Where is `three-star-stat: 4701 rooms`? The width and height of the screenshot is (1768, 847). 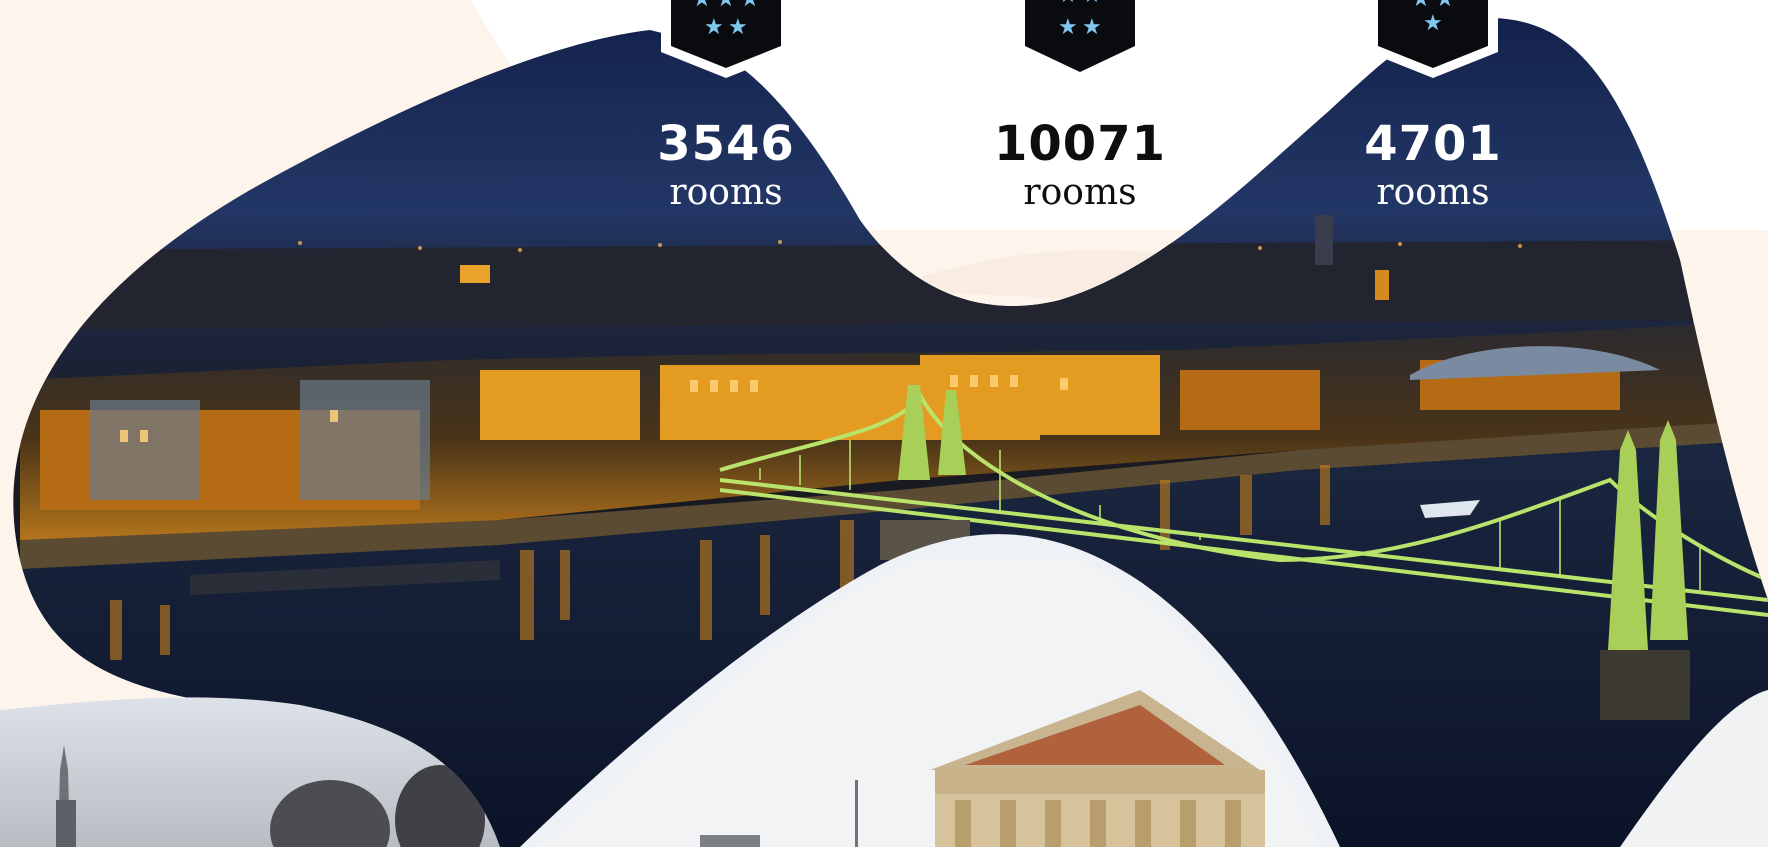 three-star-stat: 4701 rooms is located at coordinates (1433, 167).